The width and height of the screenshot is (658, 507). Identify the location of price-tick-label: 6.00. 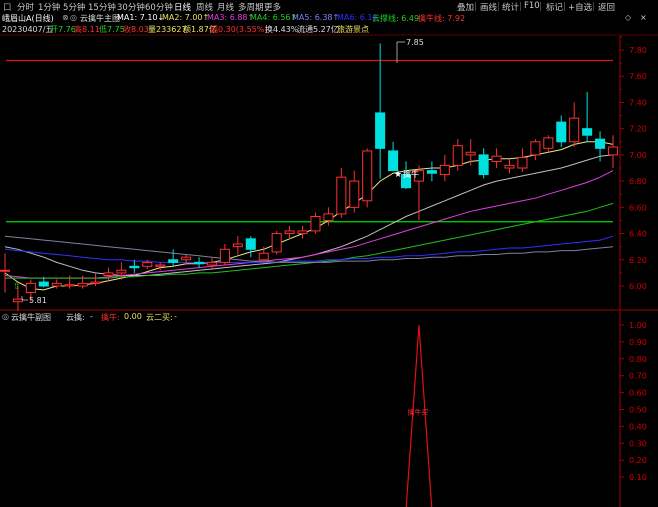
(638, 286).